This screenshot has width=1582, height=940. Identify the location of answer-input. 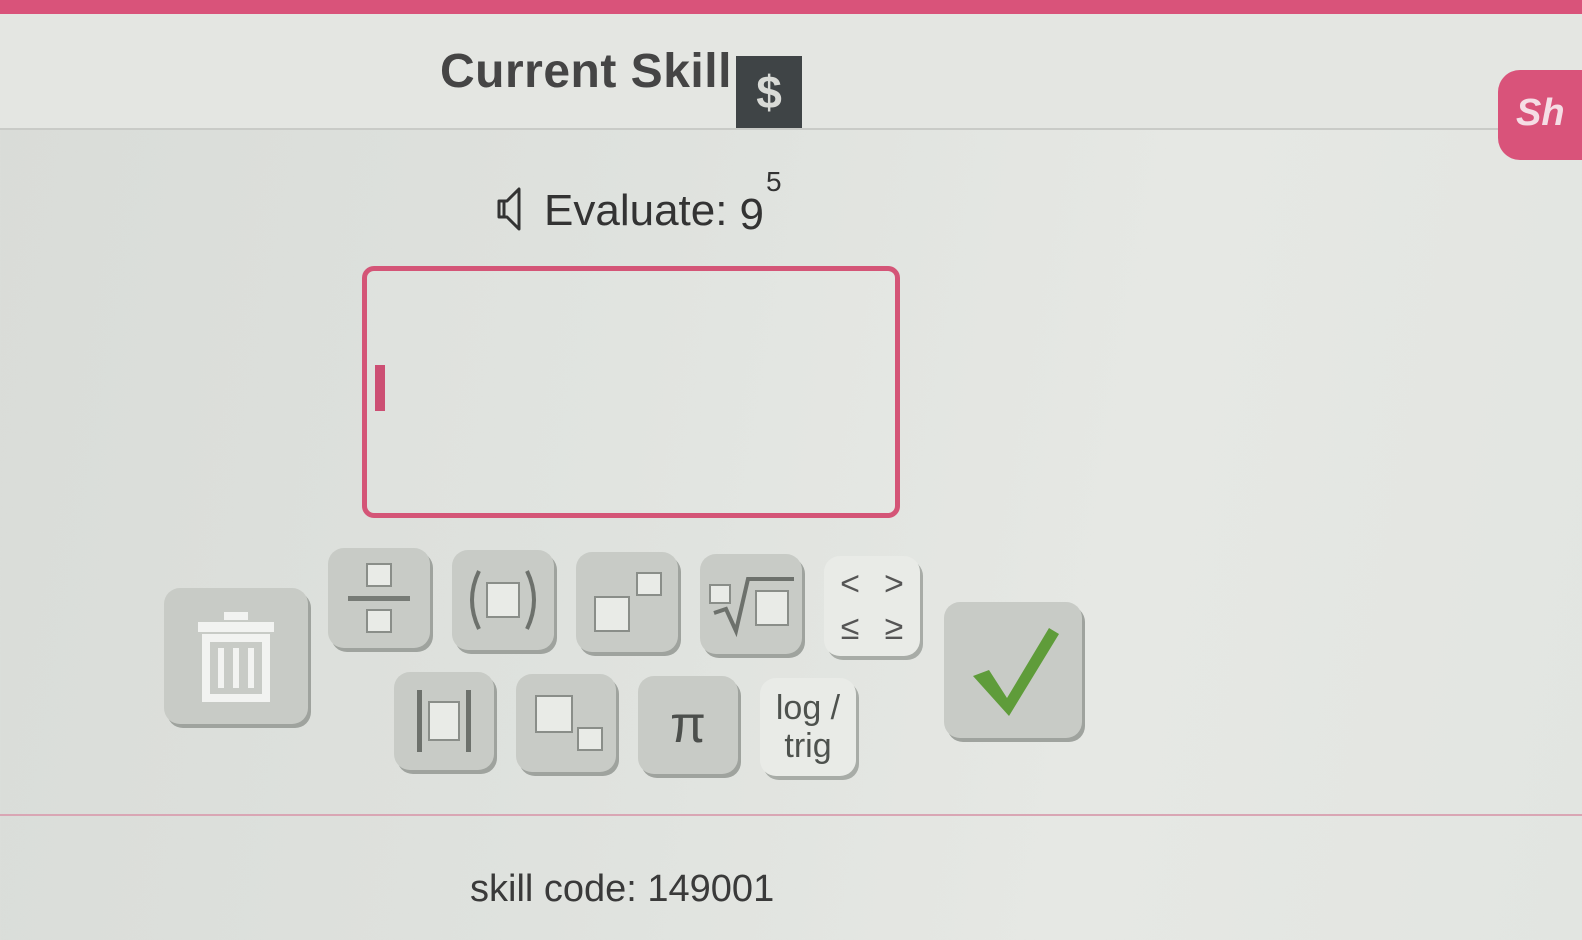
(631, 392).